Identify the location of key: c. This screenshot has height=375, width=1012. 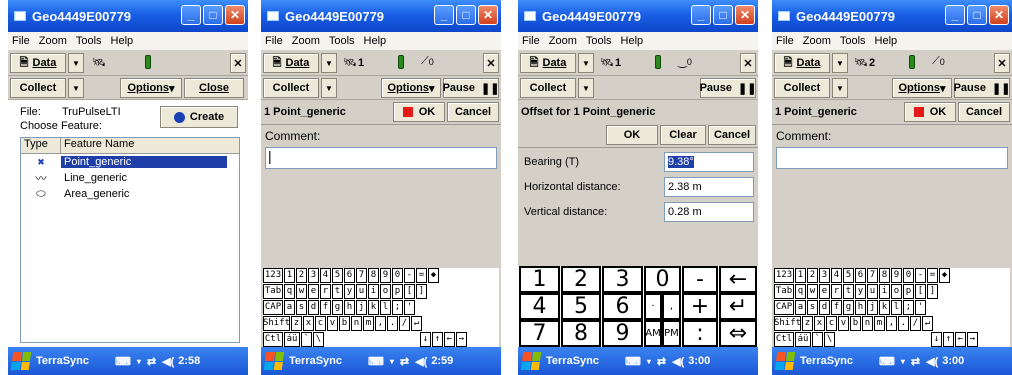
(831, 323).